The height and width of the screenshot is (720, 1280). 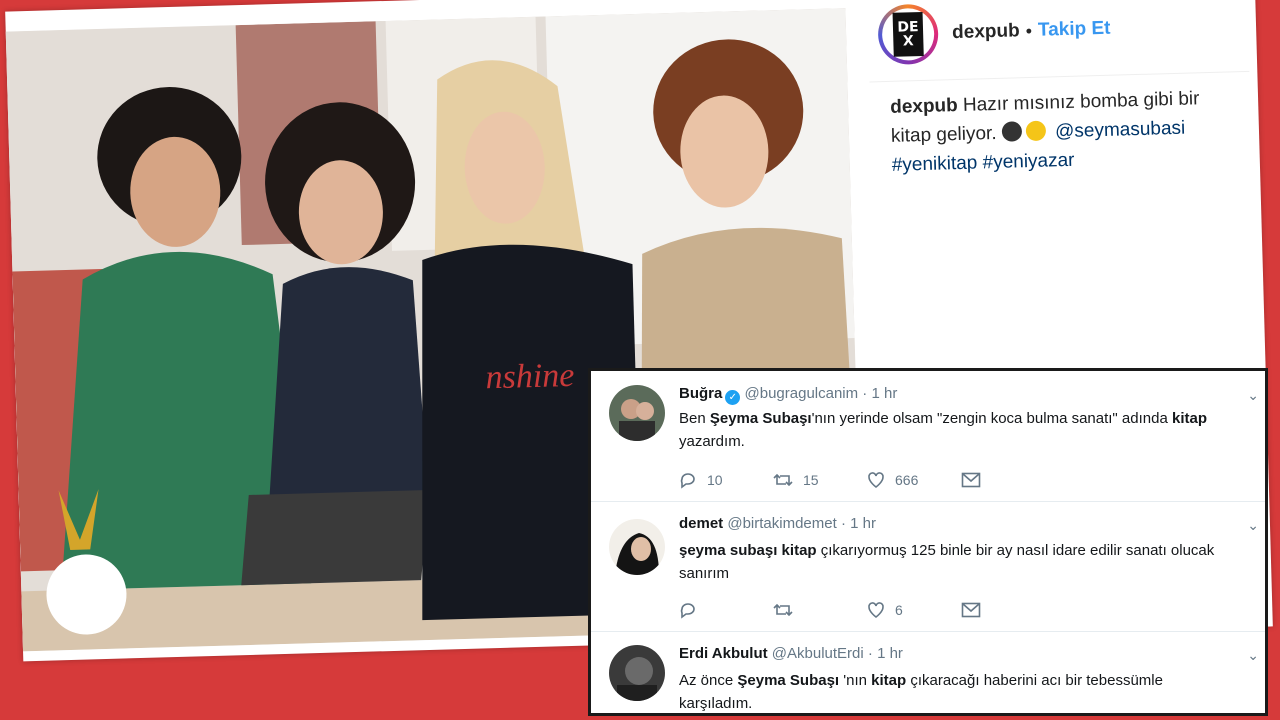 I want to click on reply-count: 10, so click(x=715, y=480).